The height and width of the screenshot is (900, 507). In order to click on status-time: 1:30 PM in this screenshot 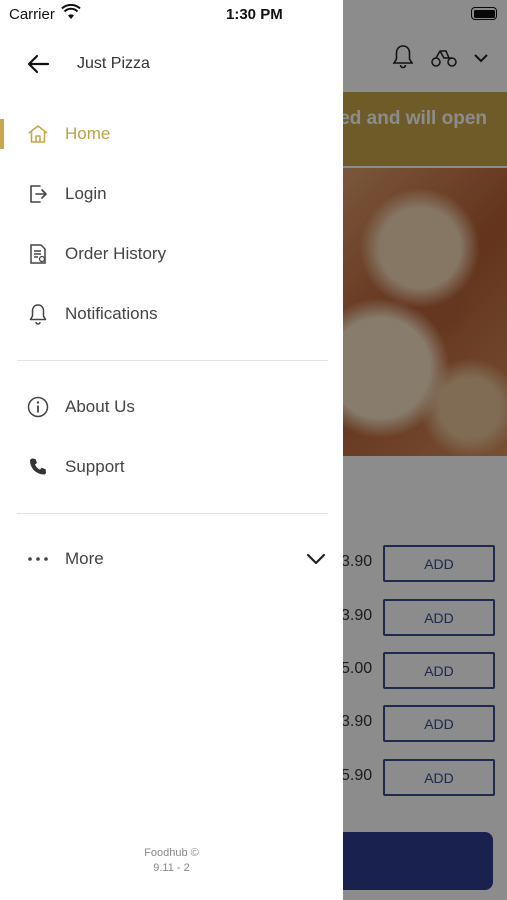, I will do `click(254, 14)`.